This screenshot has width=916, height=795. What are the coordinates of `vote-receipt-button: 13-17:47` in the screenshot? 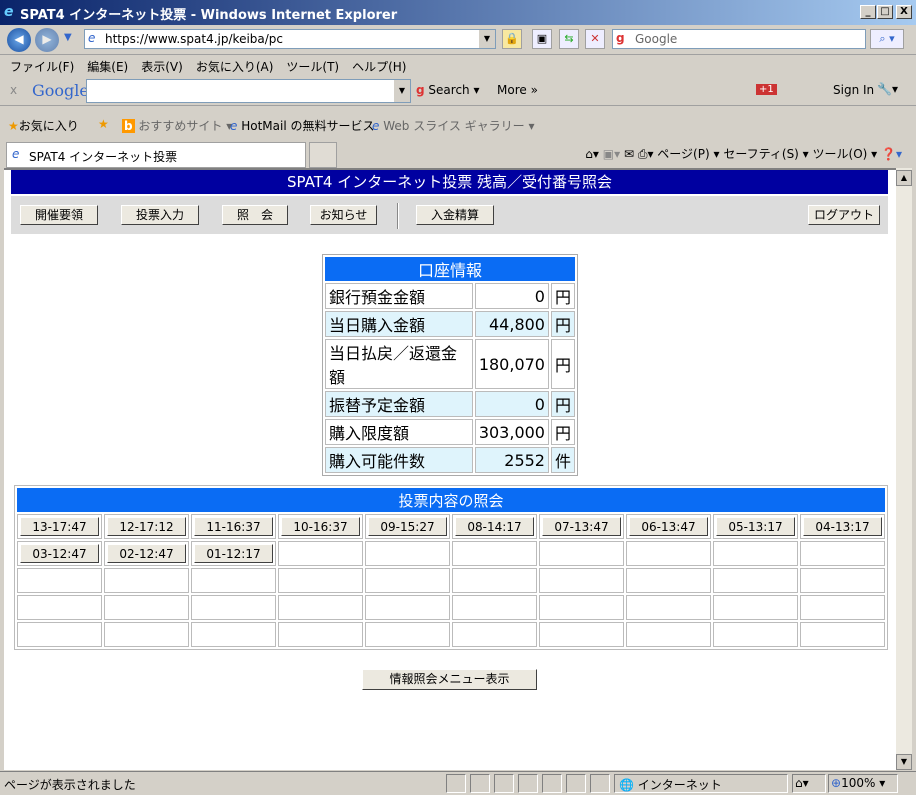 It's located at (59, 526).